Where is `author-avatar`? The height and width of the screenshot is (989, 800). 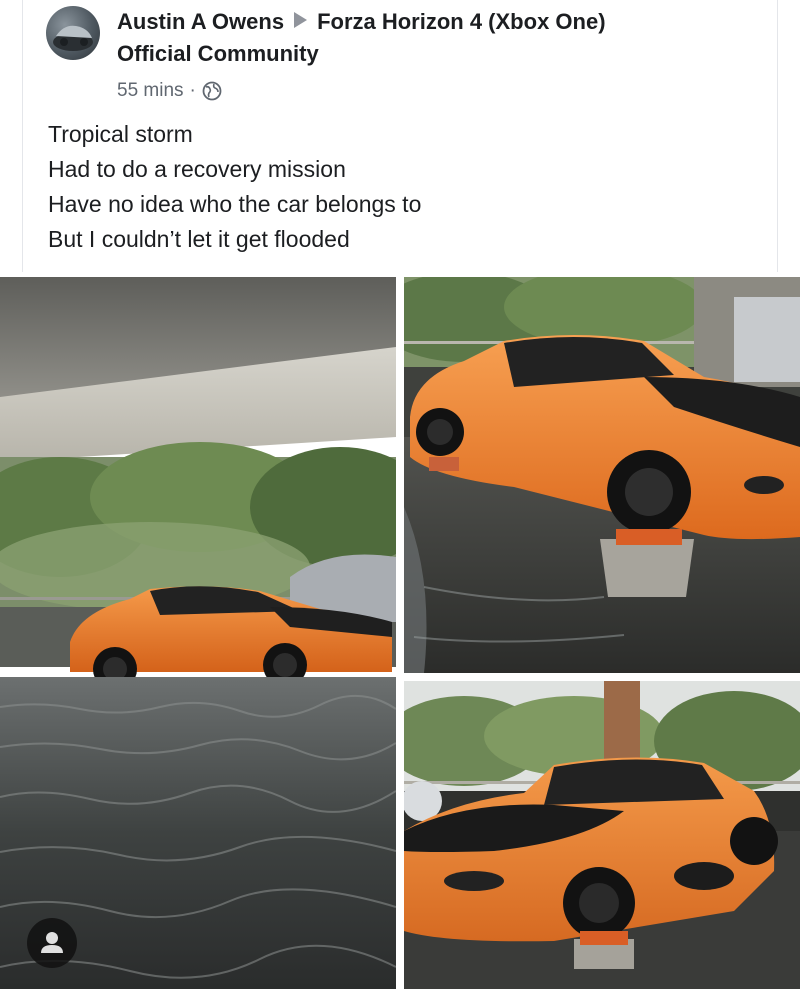
author-avatar is located at coordinates (73, 33).